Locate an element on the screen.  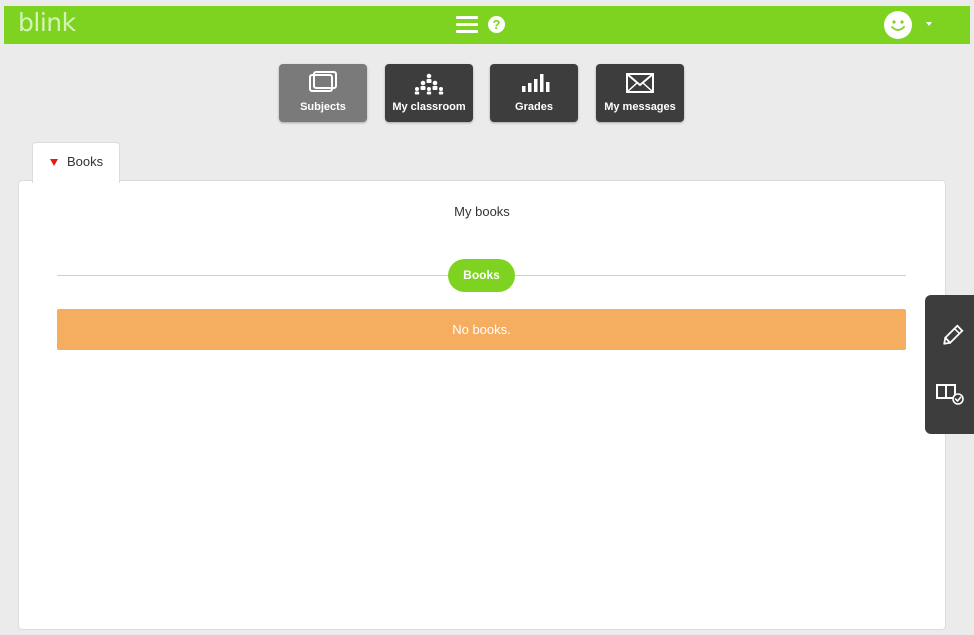
nav-tile-grades: Grades is located at coordinates (534, 93).